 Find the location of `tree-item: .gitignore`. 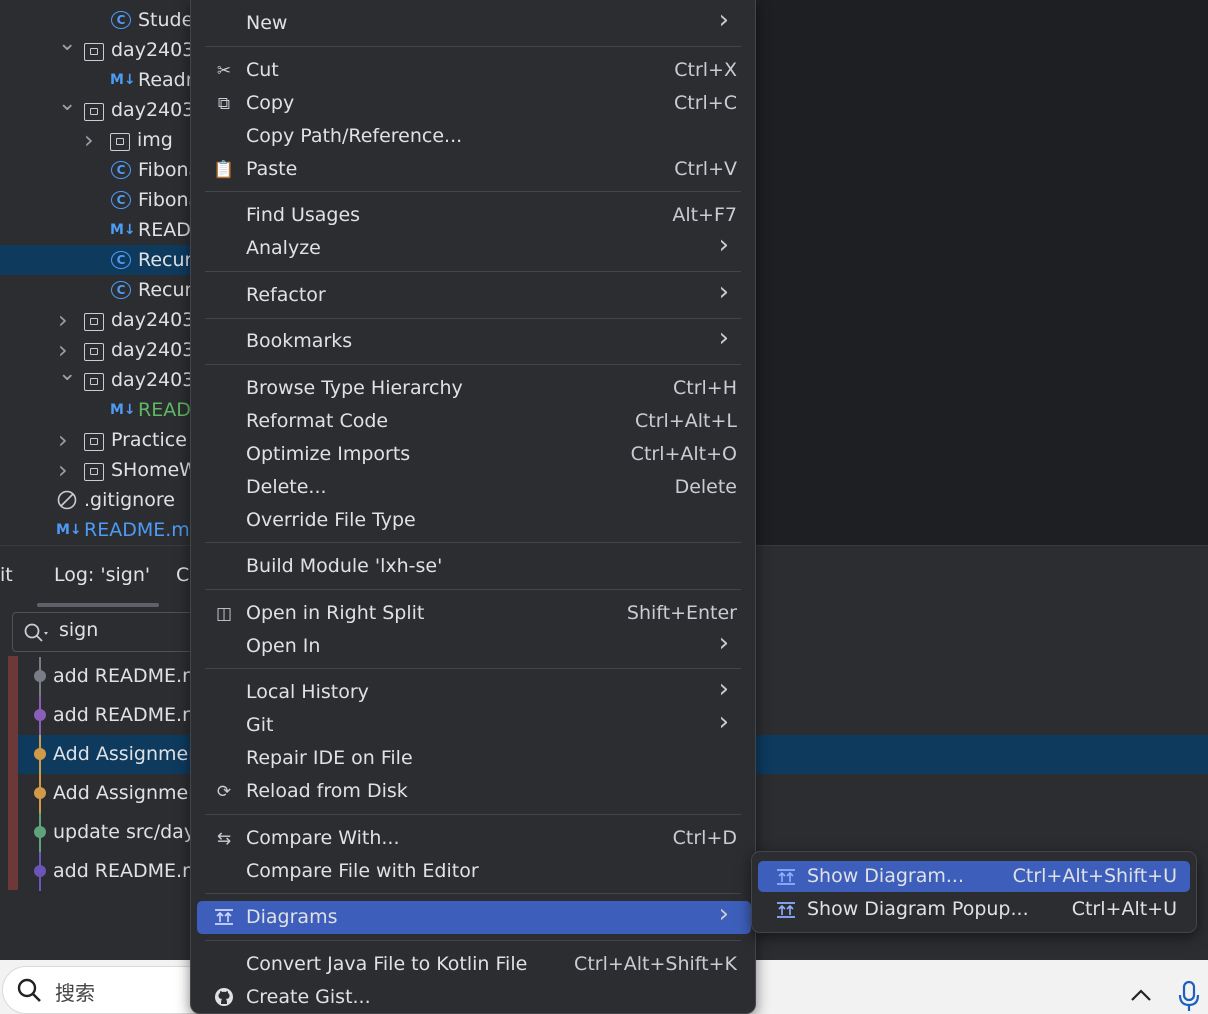

tree-item: .gitignore is located at coordinates (100, 500).